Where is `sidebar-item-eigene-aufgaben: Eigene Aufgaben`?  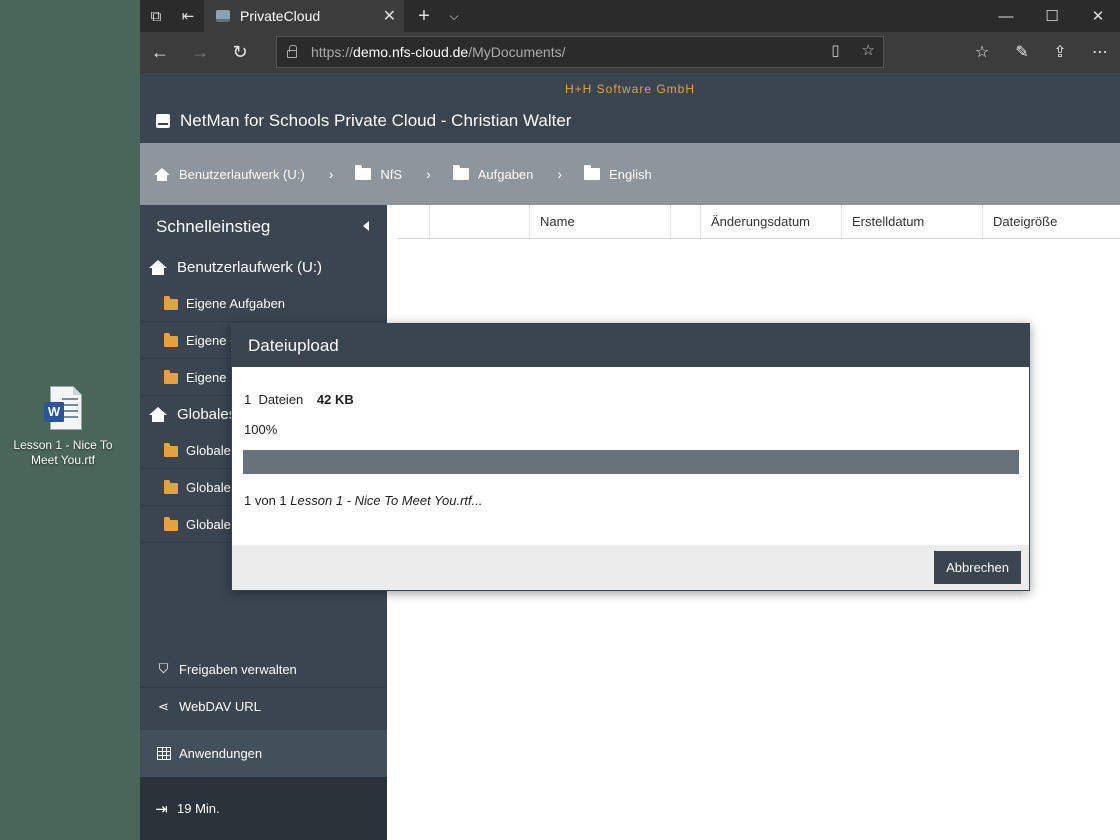 sidebar-item-eigene-aufgaben: Eigene Aufgaben is located at coordinates (263, 303).